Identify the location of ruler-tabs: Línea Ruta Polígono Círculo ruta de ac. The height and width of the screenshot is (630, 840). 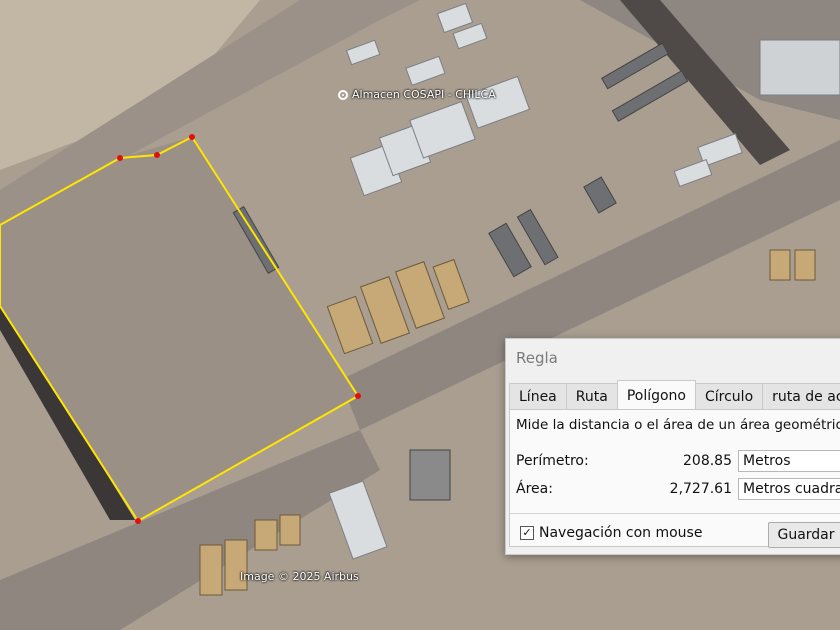
(674, 396).